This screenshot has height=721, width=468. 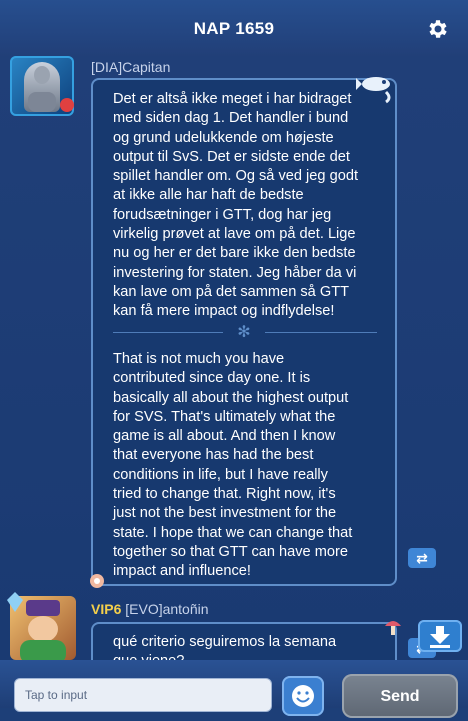 I want to click on translate-icon: ⇄, so click(x=422, y=558).